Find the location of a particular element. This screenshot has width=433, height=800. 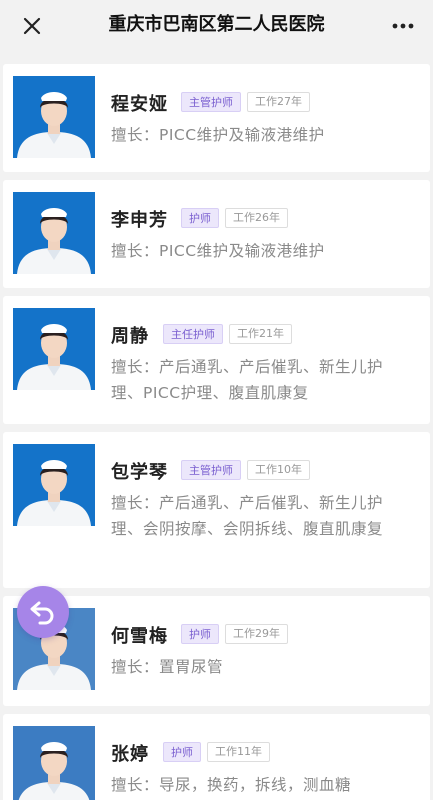

nurse-name: 程安娅 is located at coordinates (139, 104).